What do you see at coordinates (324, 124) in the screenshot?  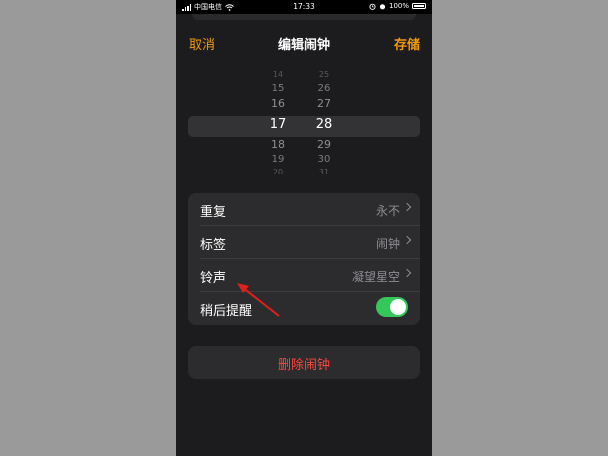 I see `minute-option-selected: 28` at bounding box center [324, 124].